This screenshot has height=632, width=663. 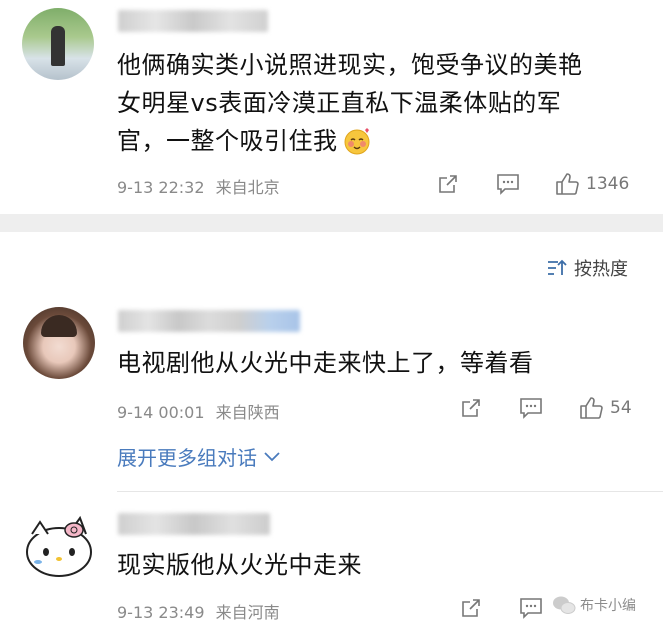 What do you see at coordinates (227, 141) in the screenshot?
I see `comment-line: 官，一整个吸引住我` at bounding box center [227, 141].